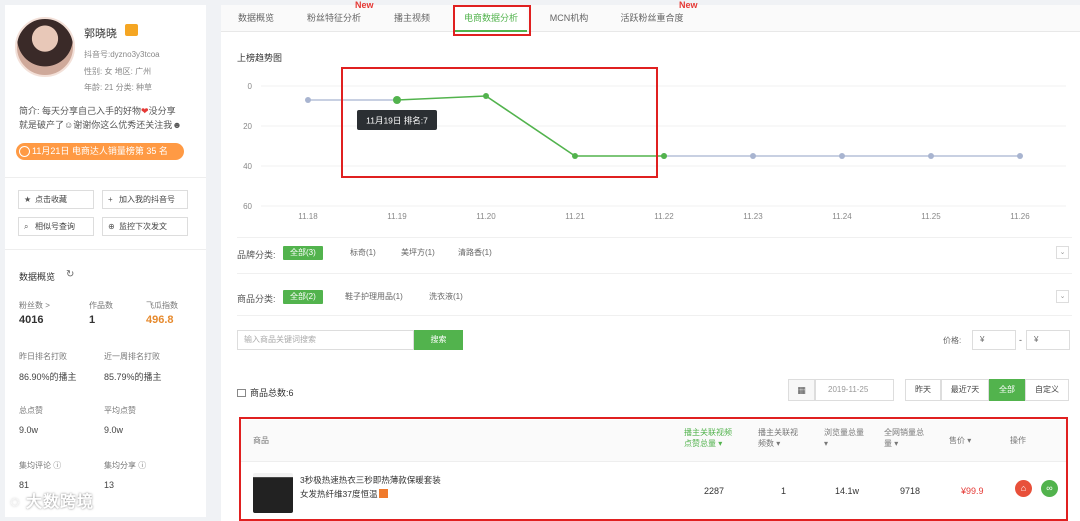 The image size is (1080, 521). Describe the element at coordinates (952, 340) in the screenshot. I see `price-label: 价格:` at that location.